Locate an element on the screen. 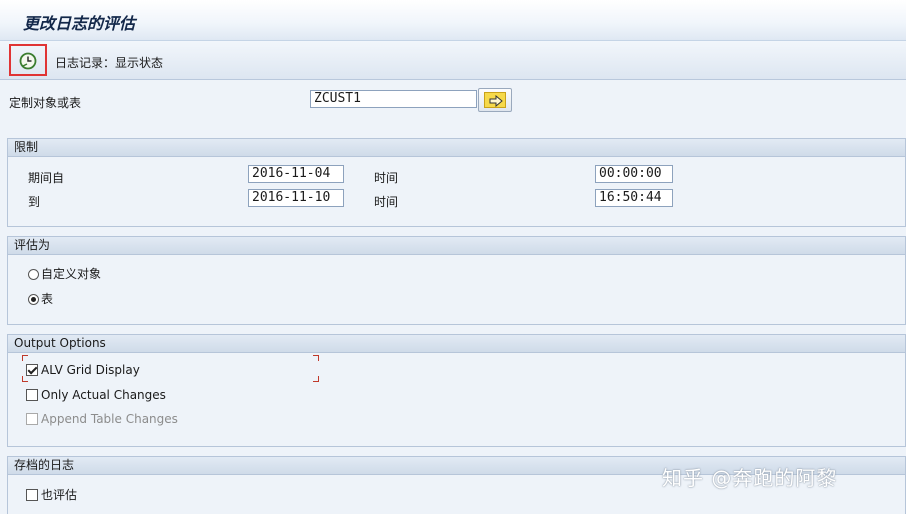 Image resolution: width=906 pixels, height=514 pixels. alv-grid-label: ALV Grid Display is located at coordinates (90, 370).